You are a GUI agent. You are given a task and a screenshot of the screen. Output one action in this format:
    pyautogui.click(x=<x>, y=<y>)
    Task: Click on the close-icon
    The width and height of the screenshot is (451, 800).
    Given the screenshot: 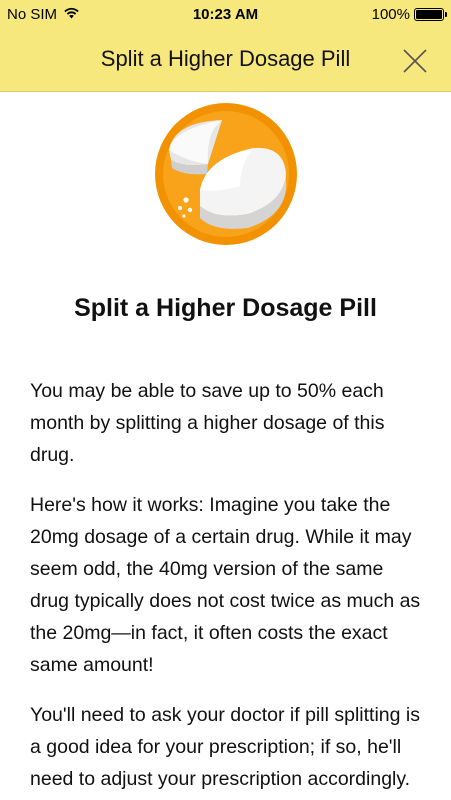 What is the action you would take?
    pyautogui.click(x=415, y=61)
    